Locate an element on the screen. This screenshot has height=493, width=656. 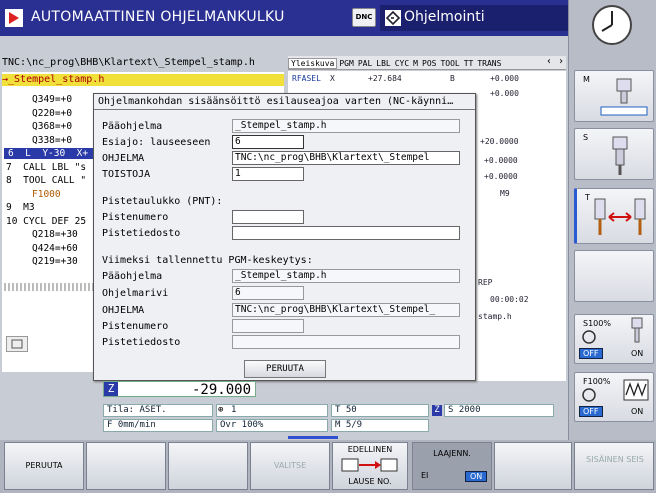
internal-stop-softkey: SISÄINEN SEIS is located at coordinates (614, 466).